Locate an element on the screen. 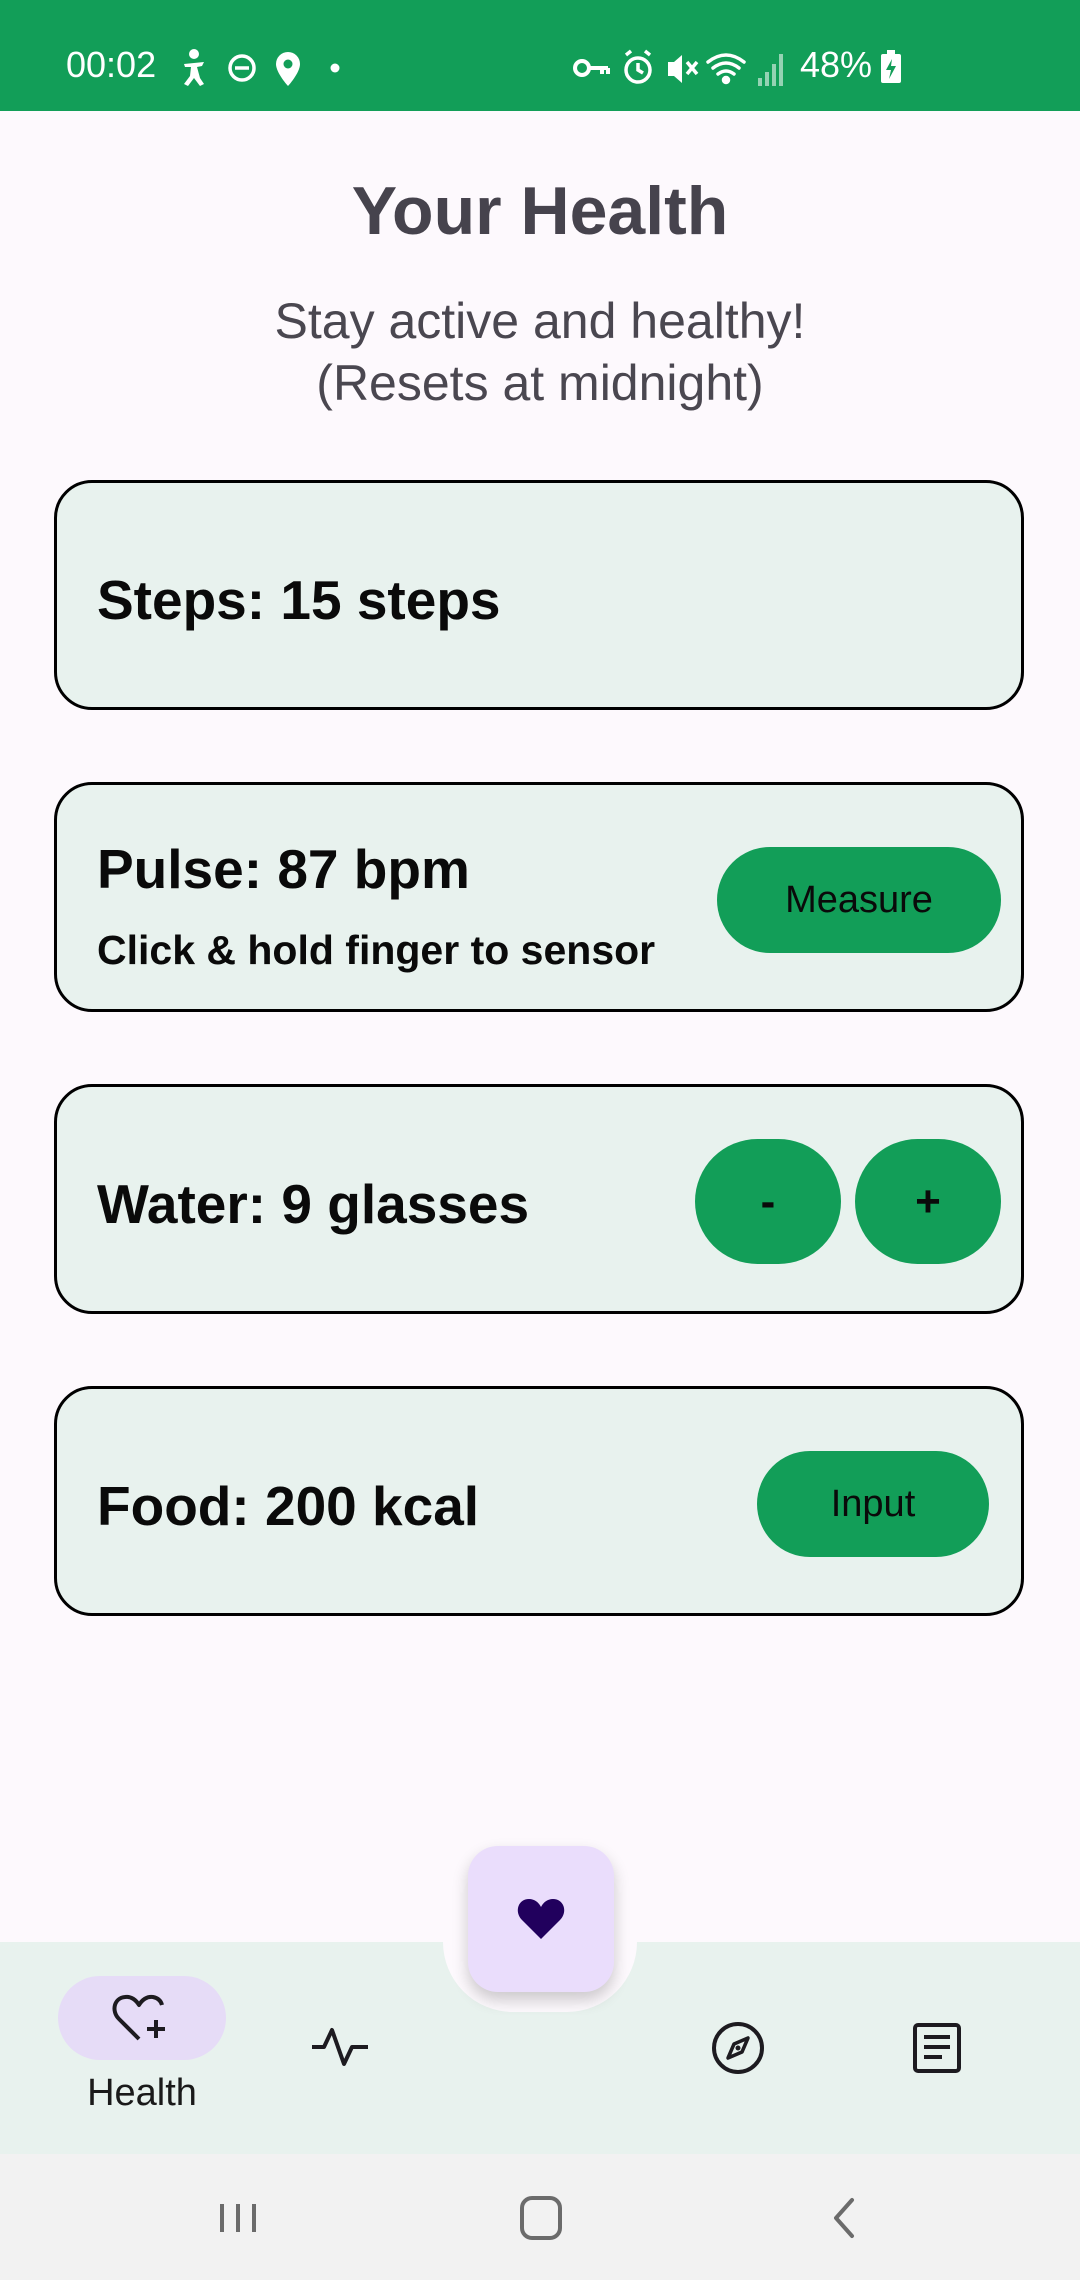 Image resolution: width=1080 pixels, height=2280 pixels. mute-icon is located at coordinates (683, 69).